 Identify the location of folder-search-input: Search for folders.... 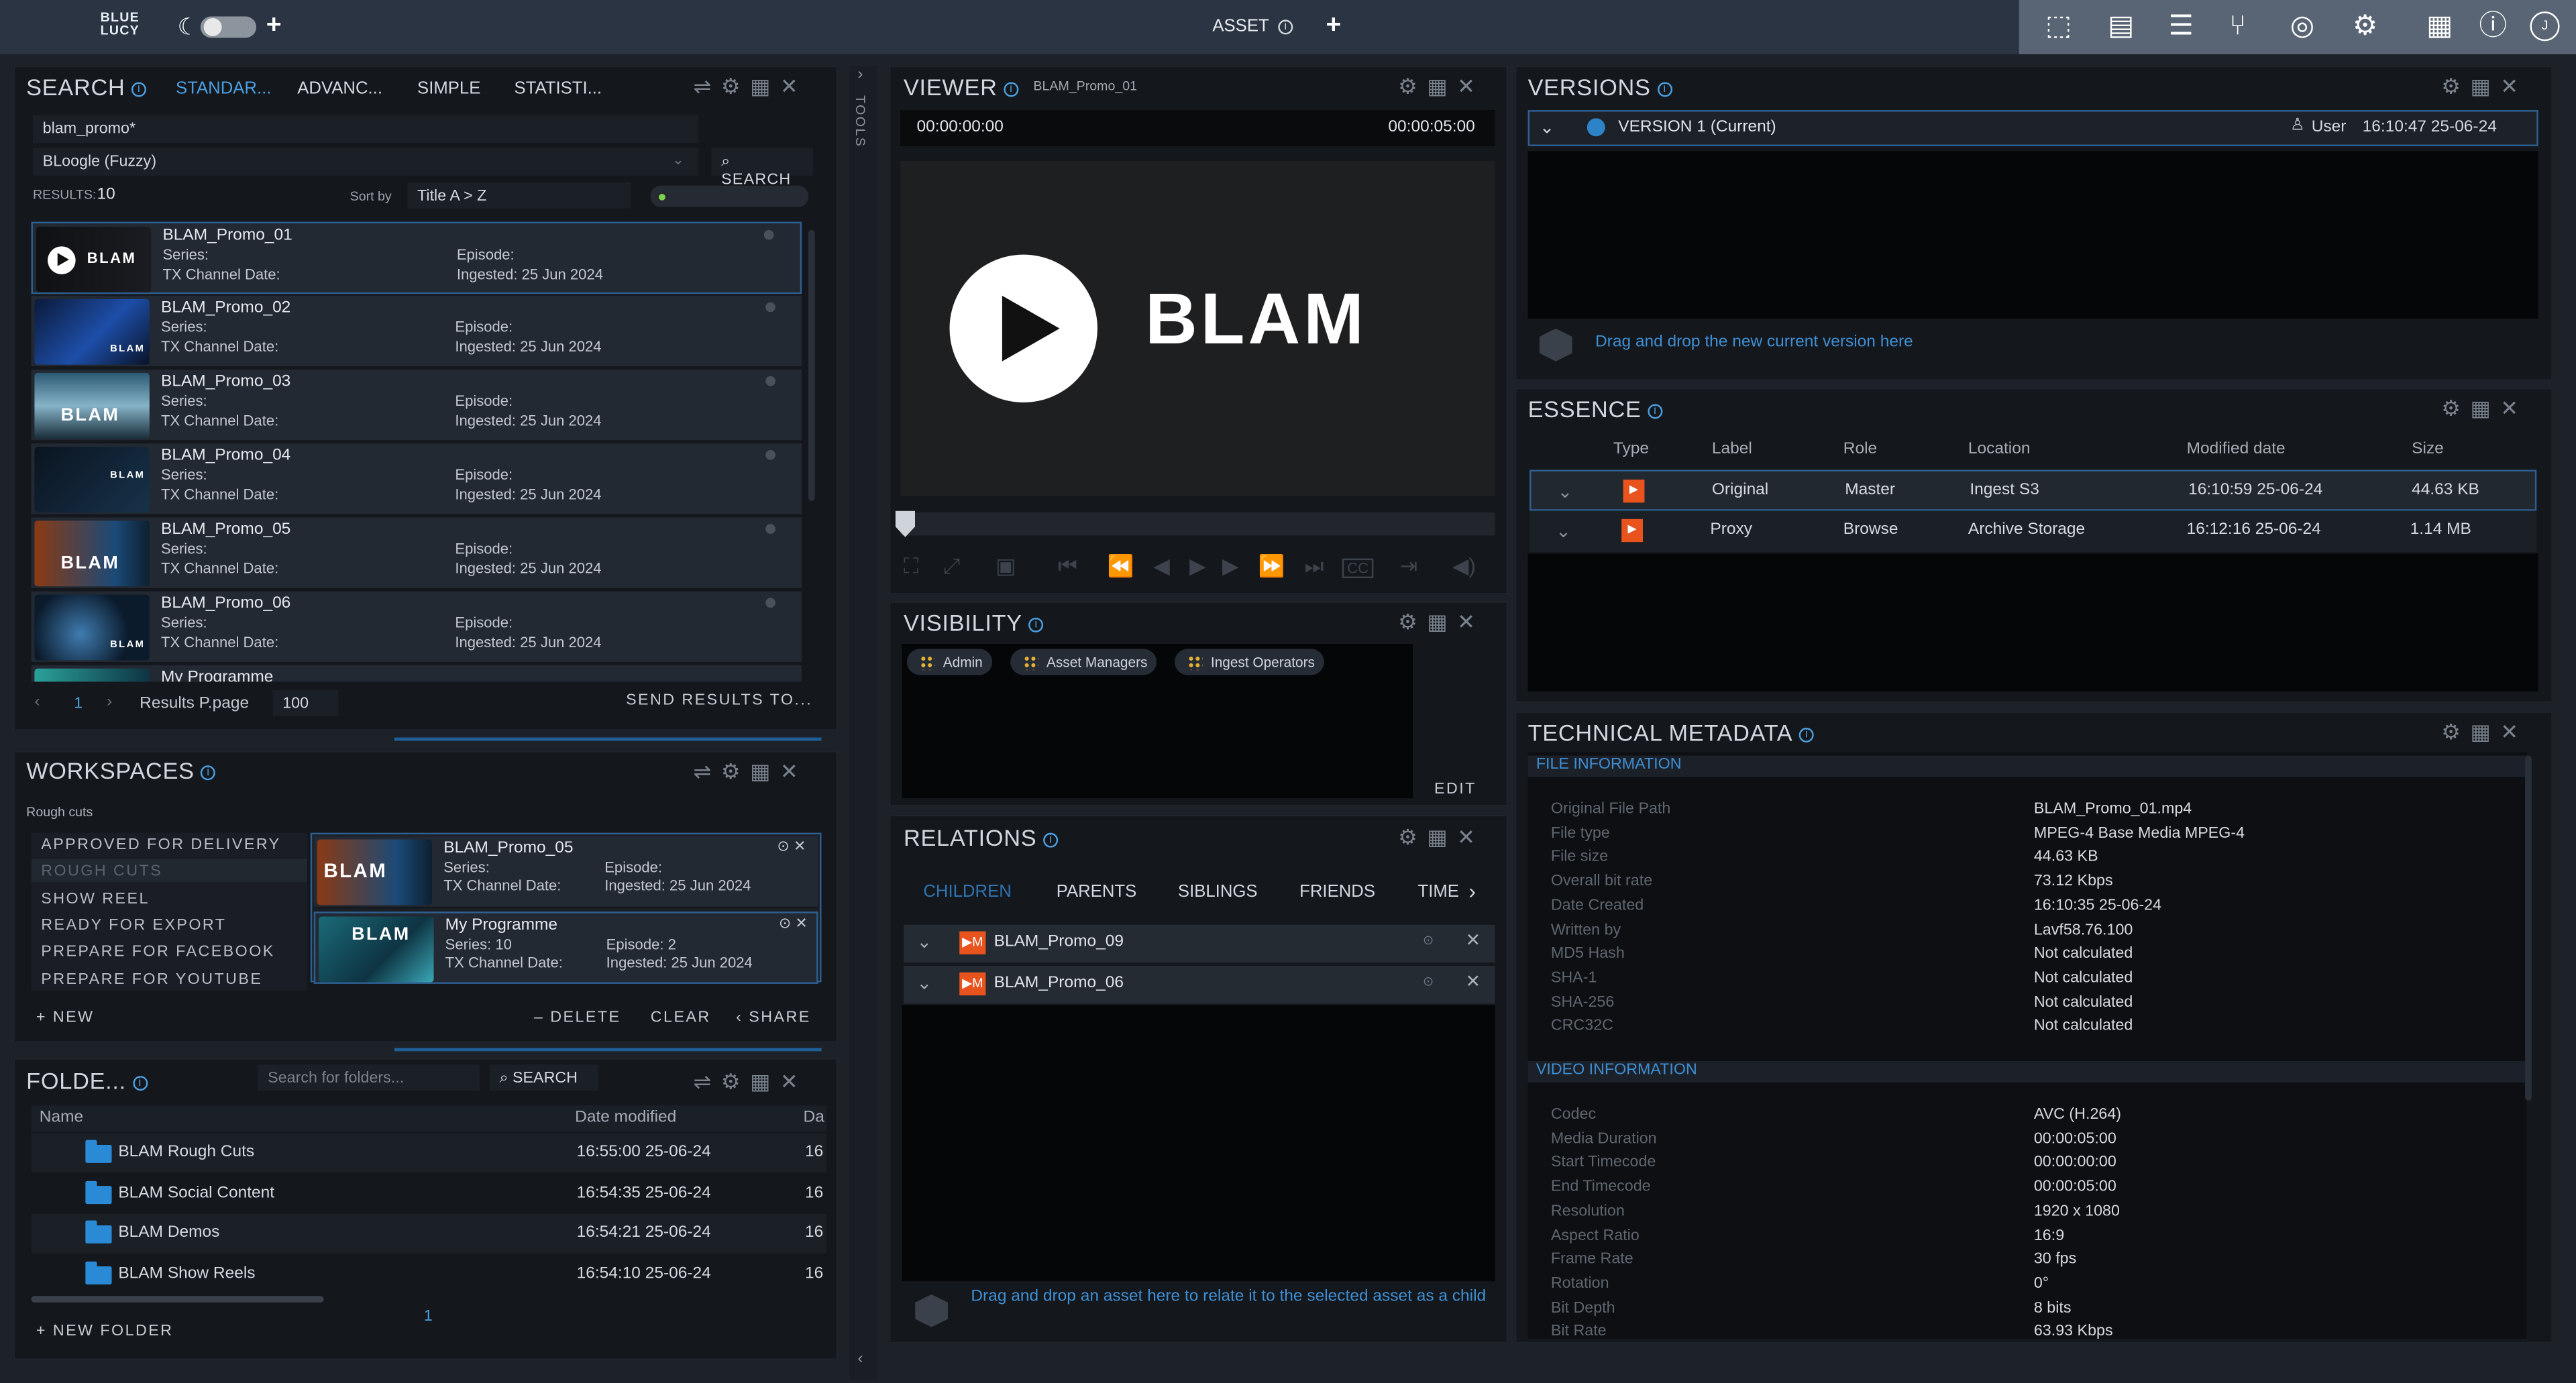
(369, 1077).